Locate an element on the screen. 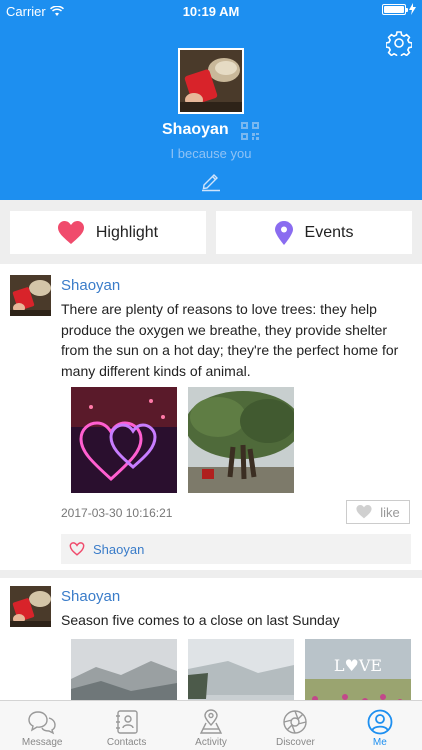 The image size is (422, 750). events-button: Events is located at coordinates (314, 232).